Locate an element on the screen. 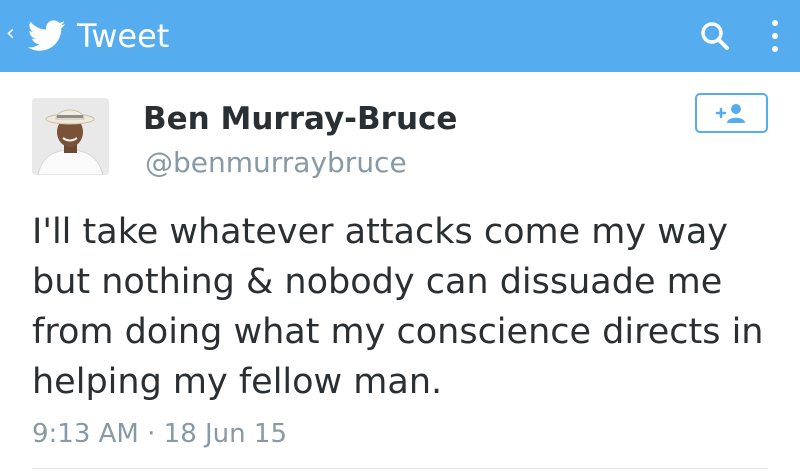 The height and width of the screenshot is (473, 800). add-user-icon is located at coordinates (730, 113).